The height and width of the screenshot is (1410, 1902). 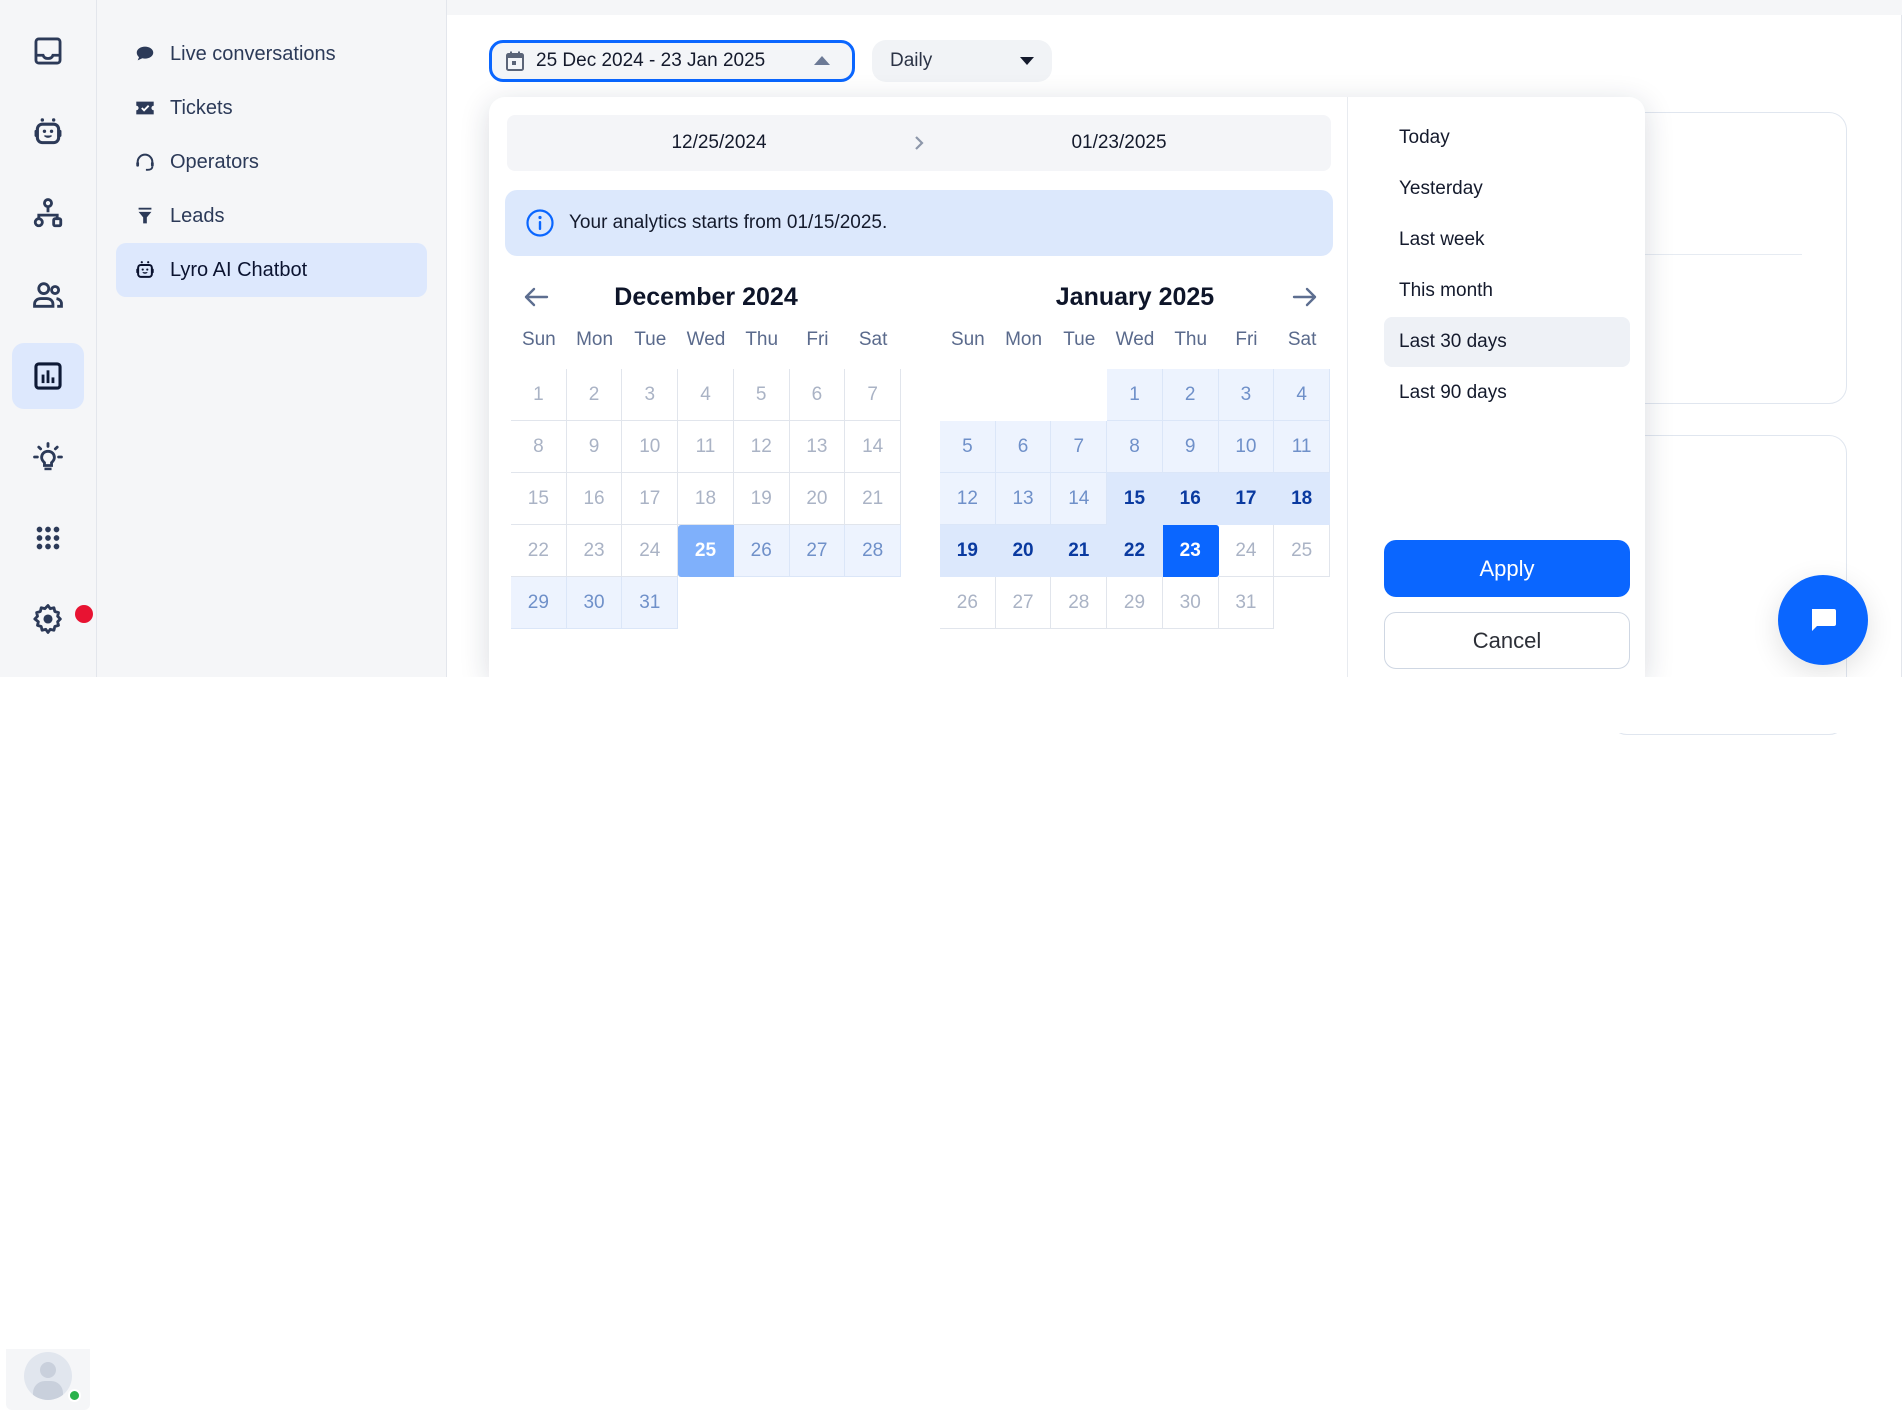 What do you see at coordinates (873, 551) in the screenshot?
I see `calendar-day-in-range: 28` at bounding box center [873, 551].